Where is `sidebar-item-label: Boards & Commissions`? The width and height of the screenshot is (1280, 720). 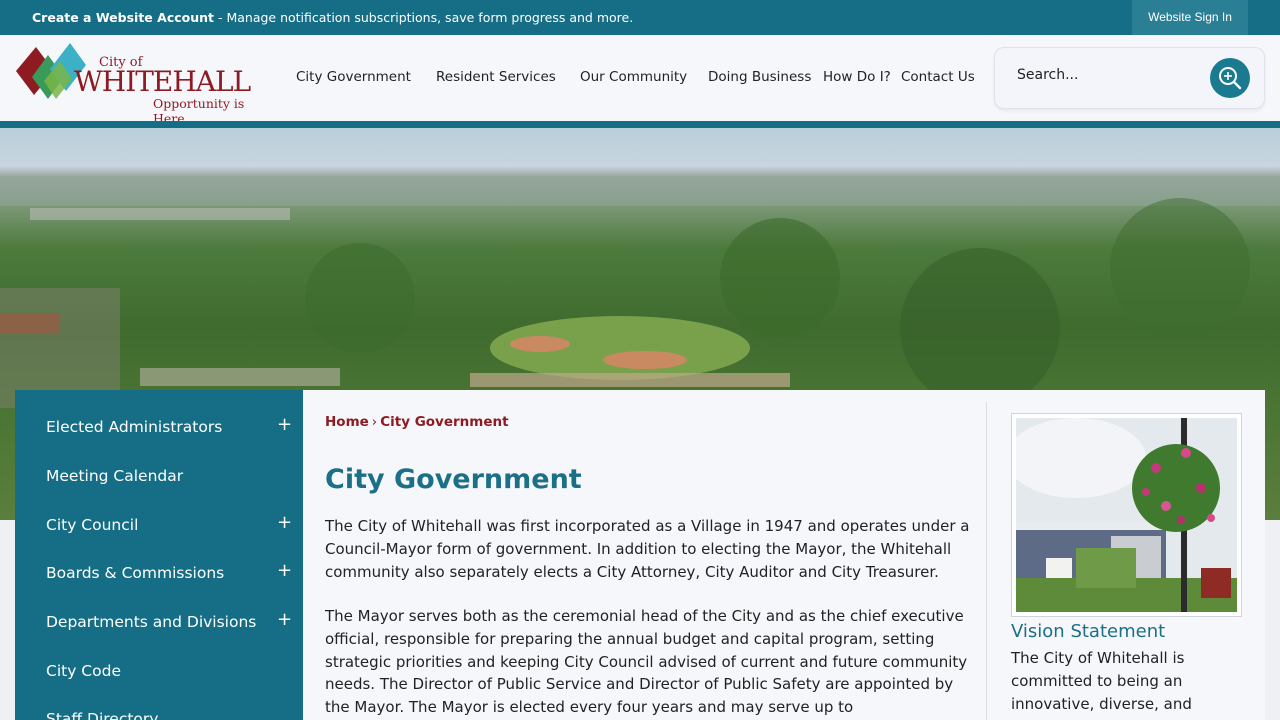 sidebar-item-label: Boards & Commissions is located at coordinates (135, 573).